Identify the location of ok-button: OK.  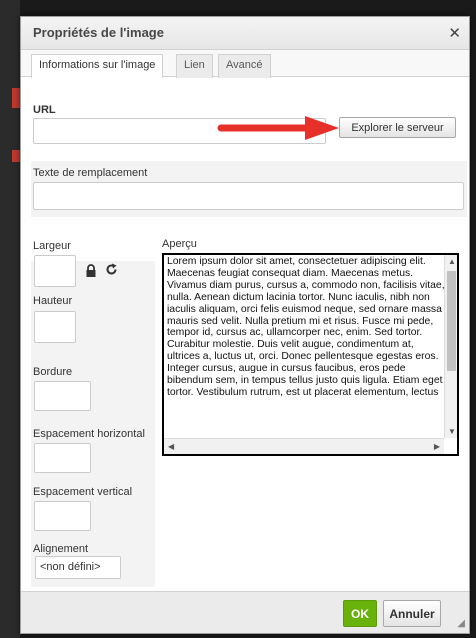
(360, 613).